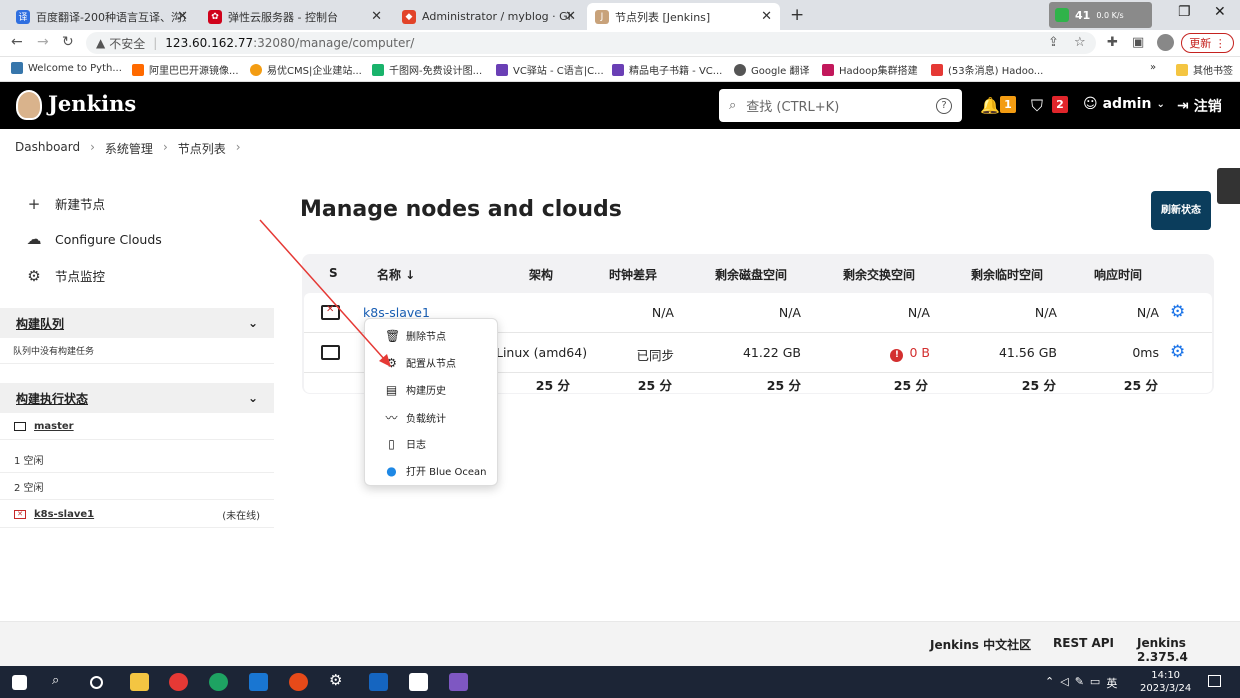  What do you see at coordinates (47, 148) in the screenshot?
I see `breadcrumb-dashboard: Dashboard` at bounding box center [47, 148].